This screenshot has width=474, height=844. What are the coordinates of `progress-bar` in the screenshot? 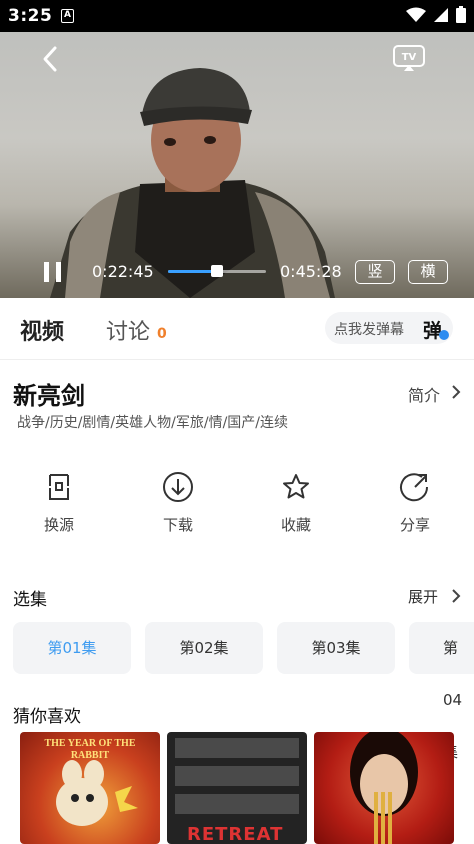 It's located at (217, 271).